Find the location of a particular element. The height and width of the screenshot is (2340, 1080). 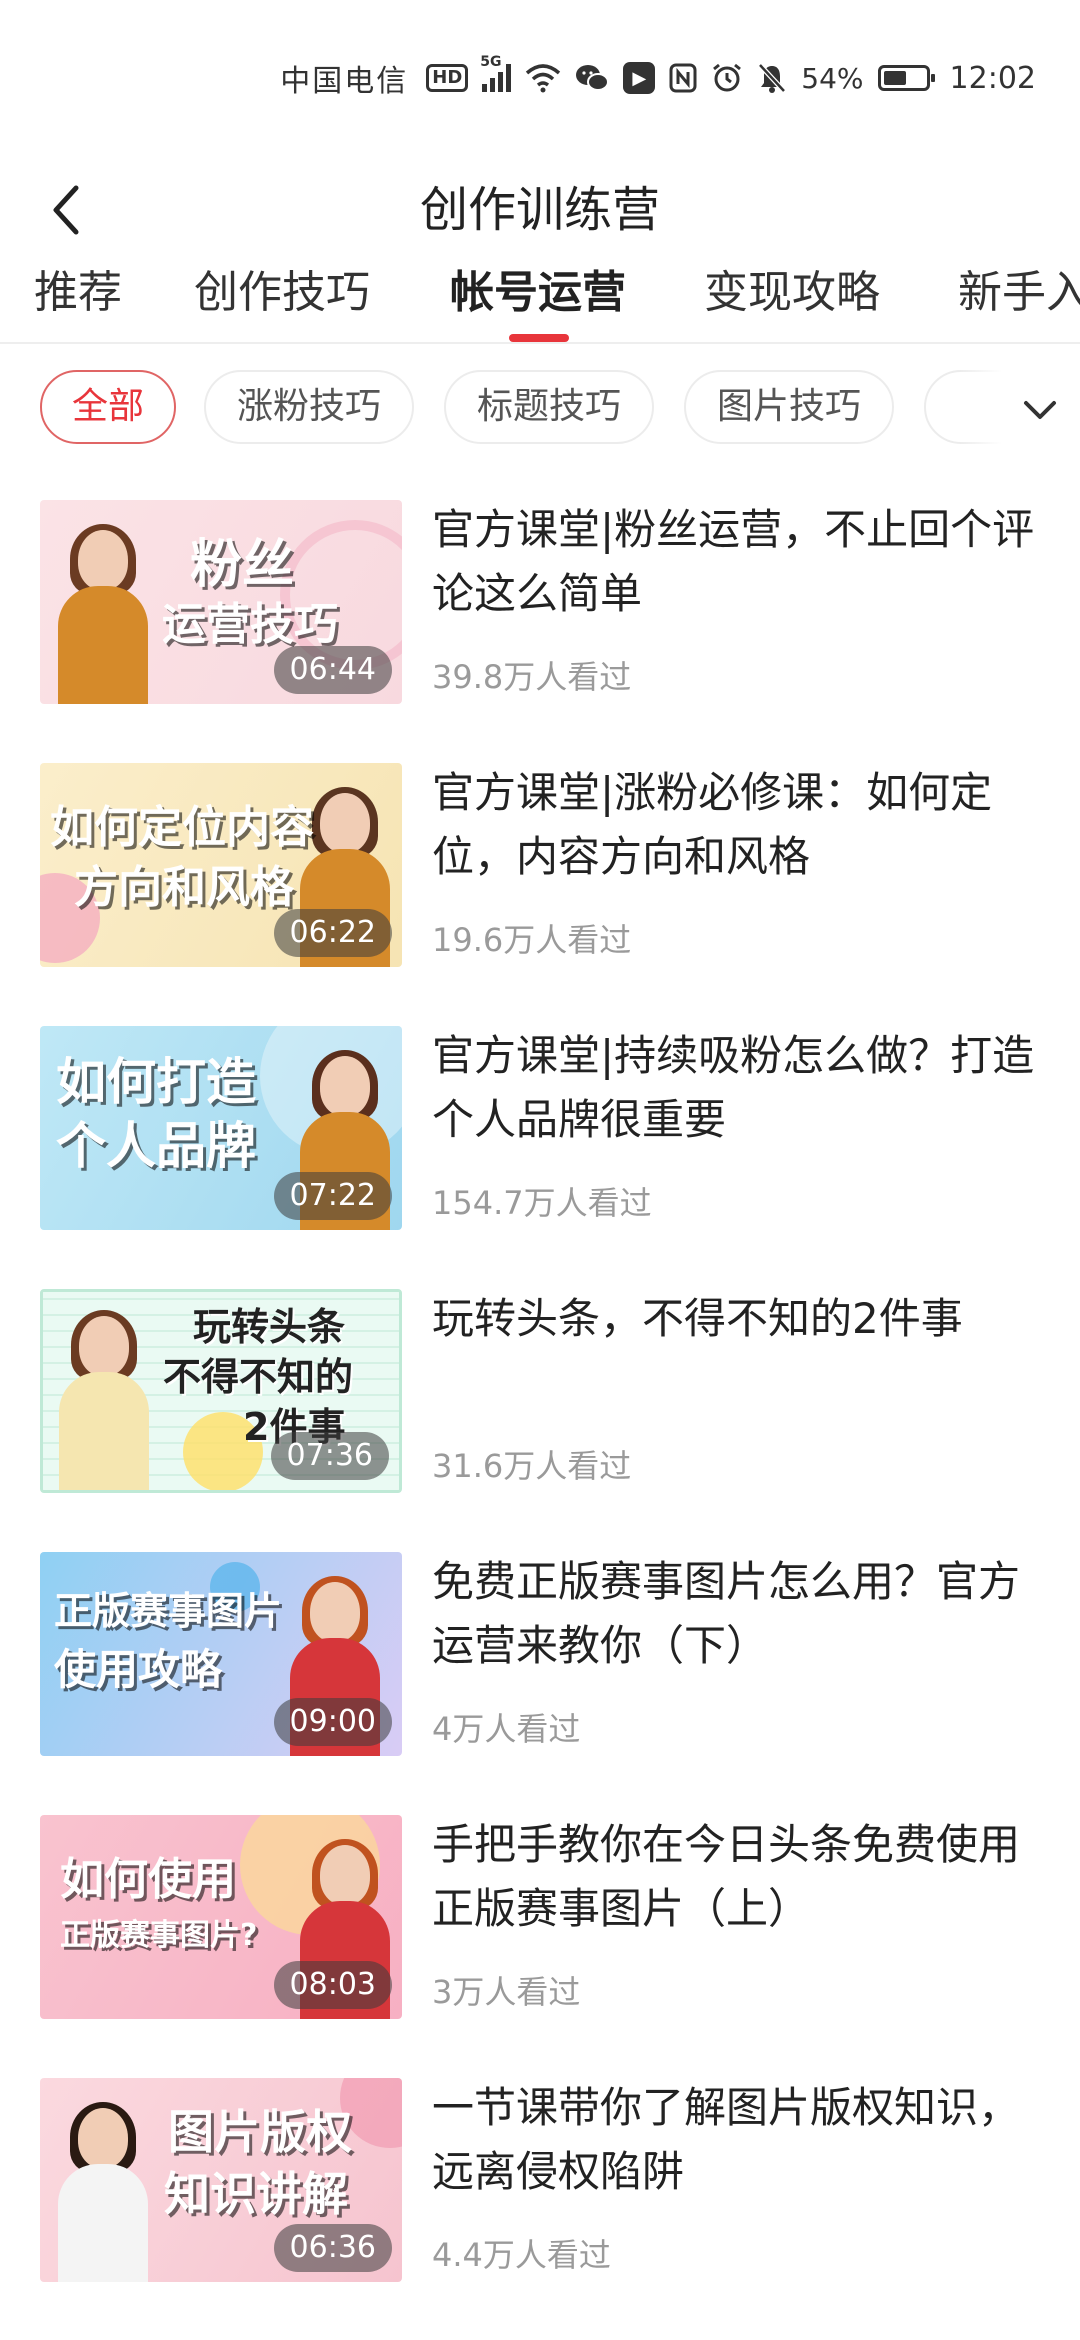

wifi-icon is located at coordinates (543, 78).